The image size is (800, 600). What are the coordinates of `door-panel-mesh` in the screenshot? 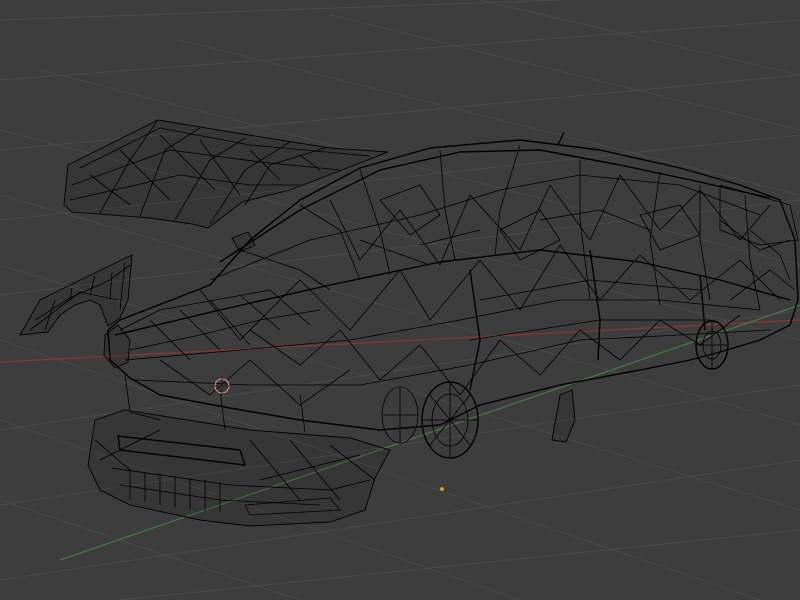 It's located at (563, 416).